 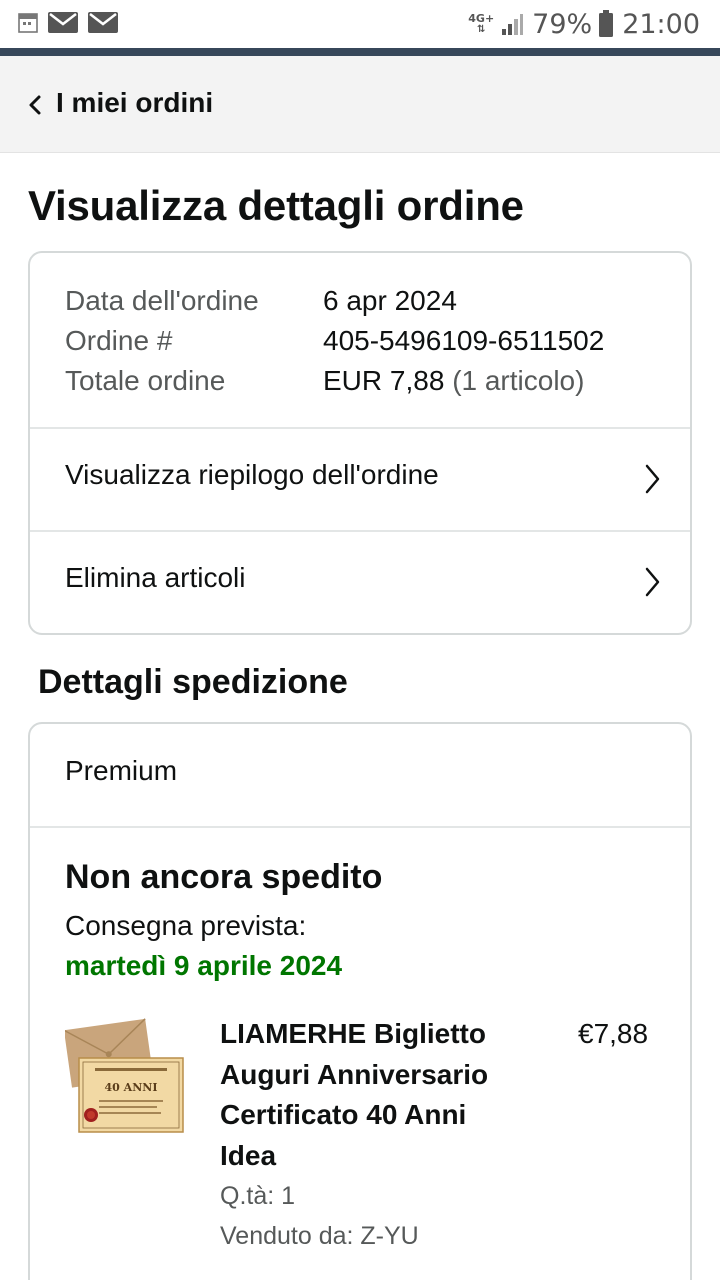 What do you see at coordinates (360, 104) in the screenshot?
I see `back-navigation: I miei ordini` at bounding box center [360, 104].